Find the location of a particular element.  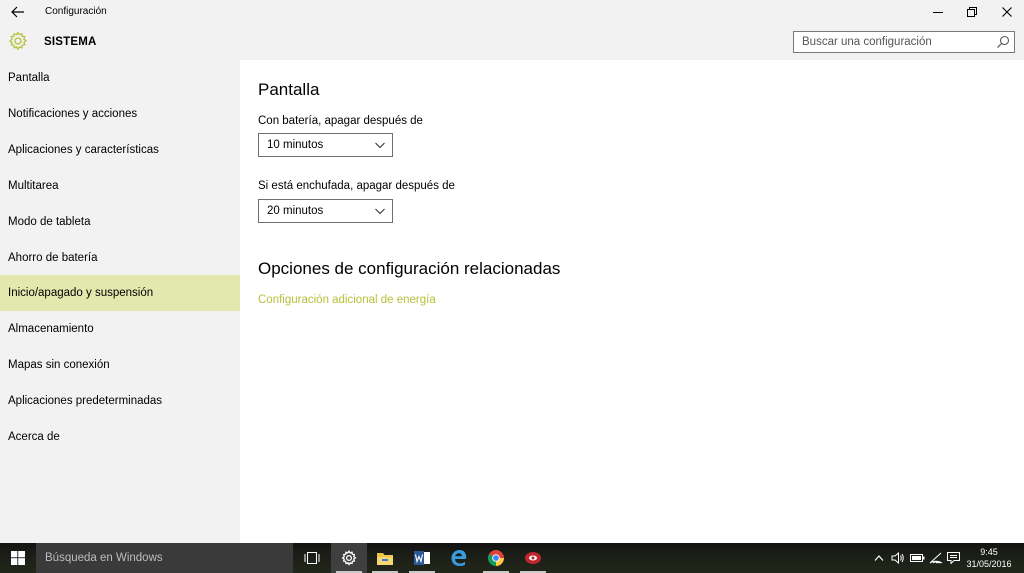

battery-timeout-value: 10 minutos is located at coordinates (295, 145).